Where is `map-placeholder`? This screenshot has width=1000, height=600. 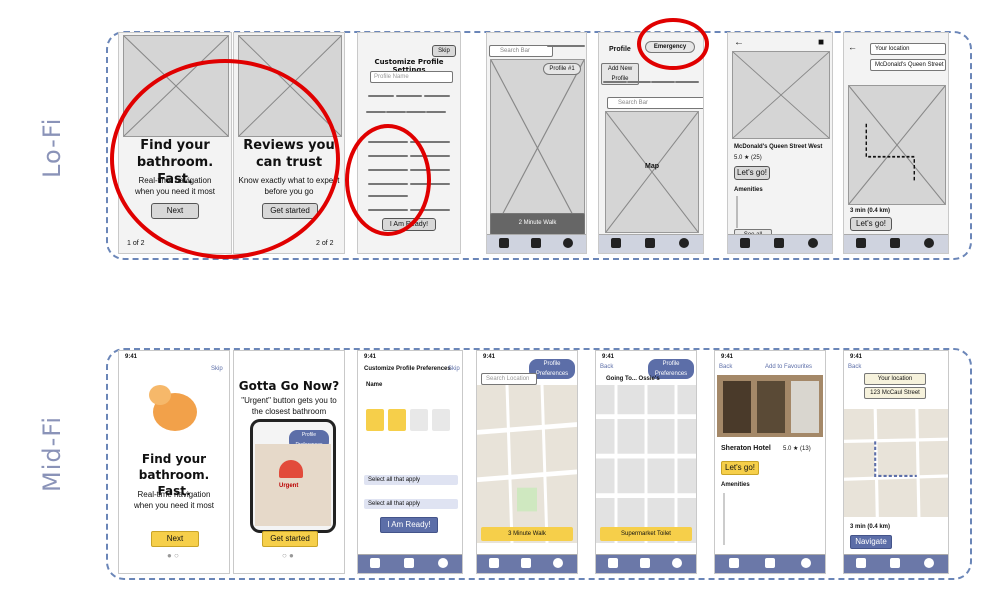 map-placeholder is located at coordinates (652, 172).